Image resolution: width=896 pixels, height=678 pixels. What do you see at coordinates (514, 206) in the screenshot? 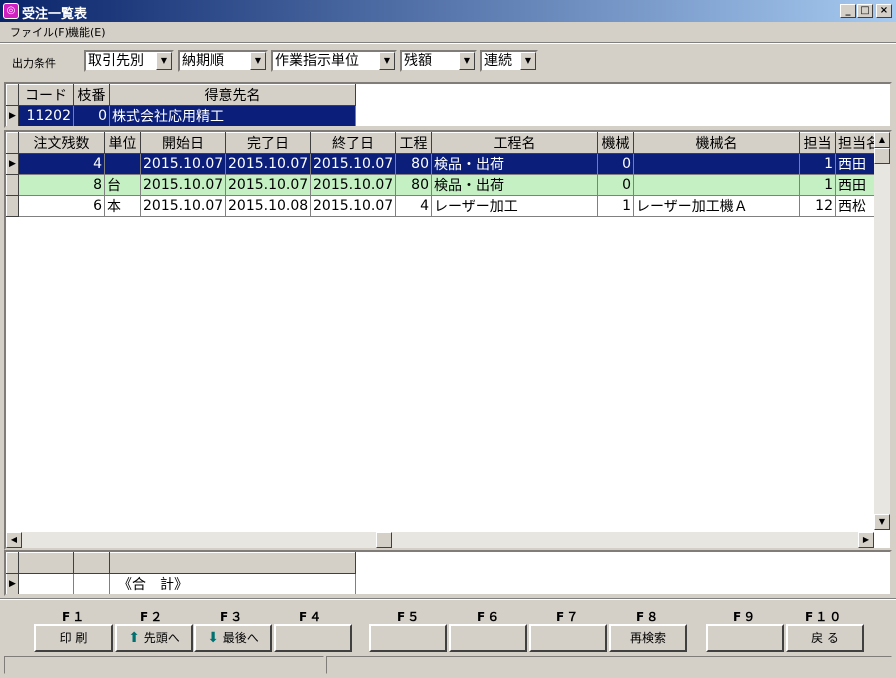
I see `cell: レーザー加工` at bounding box center [514, 206].